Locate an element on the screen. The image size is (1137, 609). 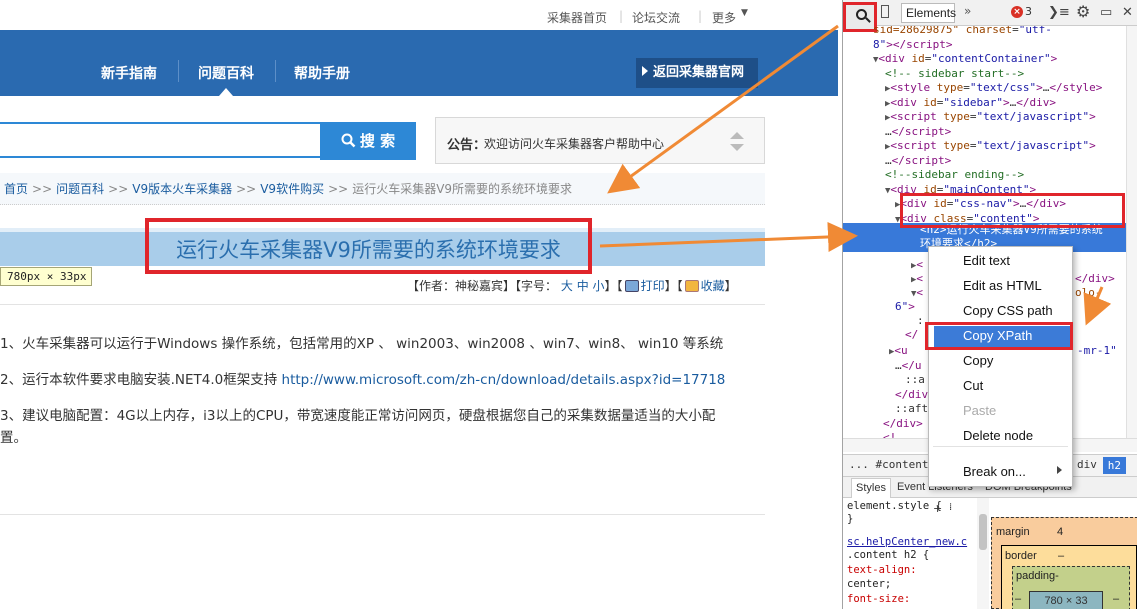
search-button: 搜 索 is located at coordinates (368, 141).